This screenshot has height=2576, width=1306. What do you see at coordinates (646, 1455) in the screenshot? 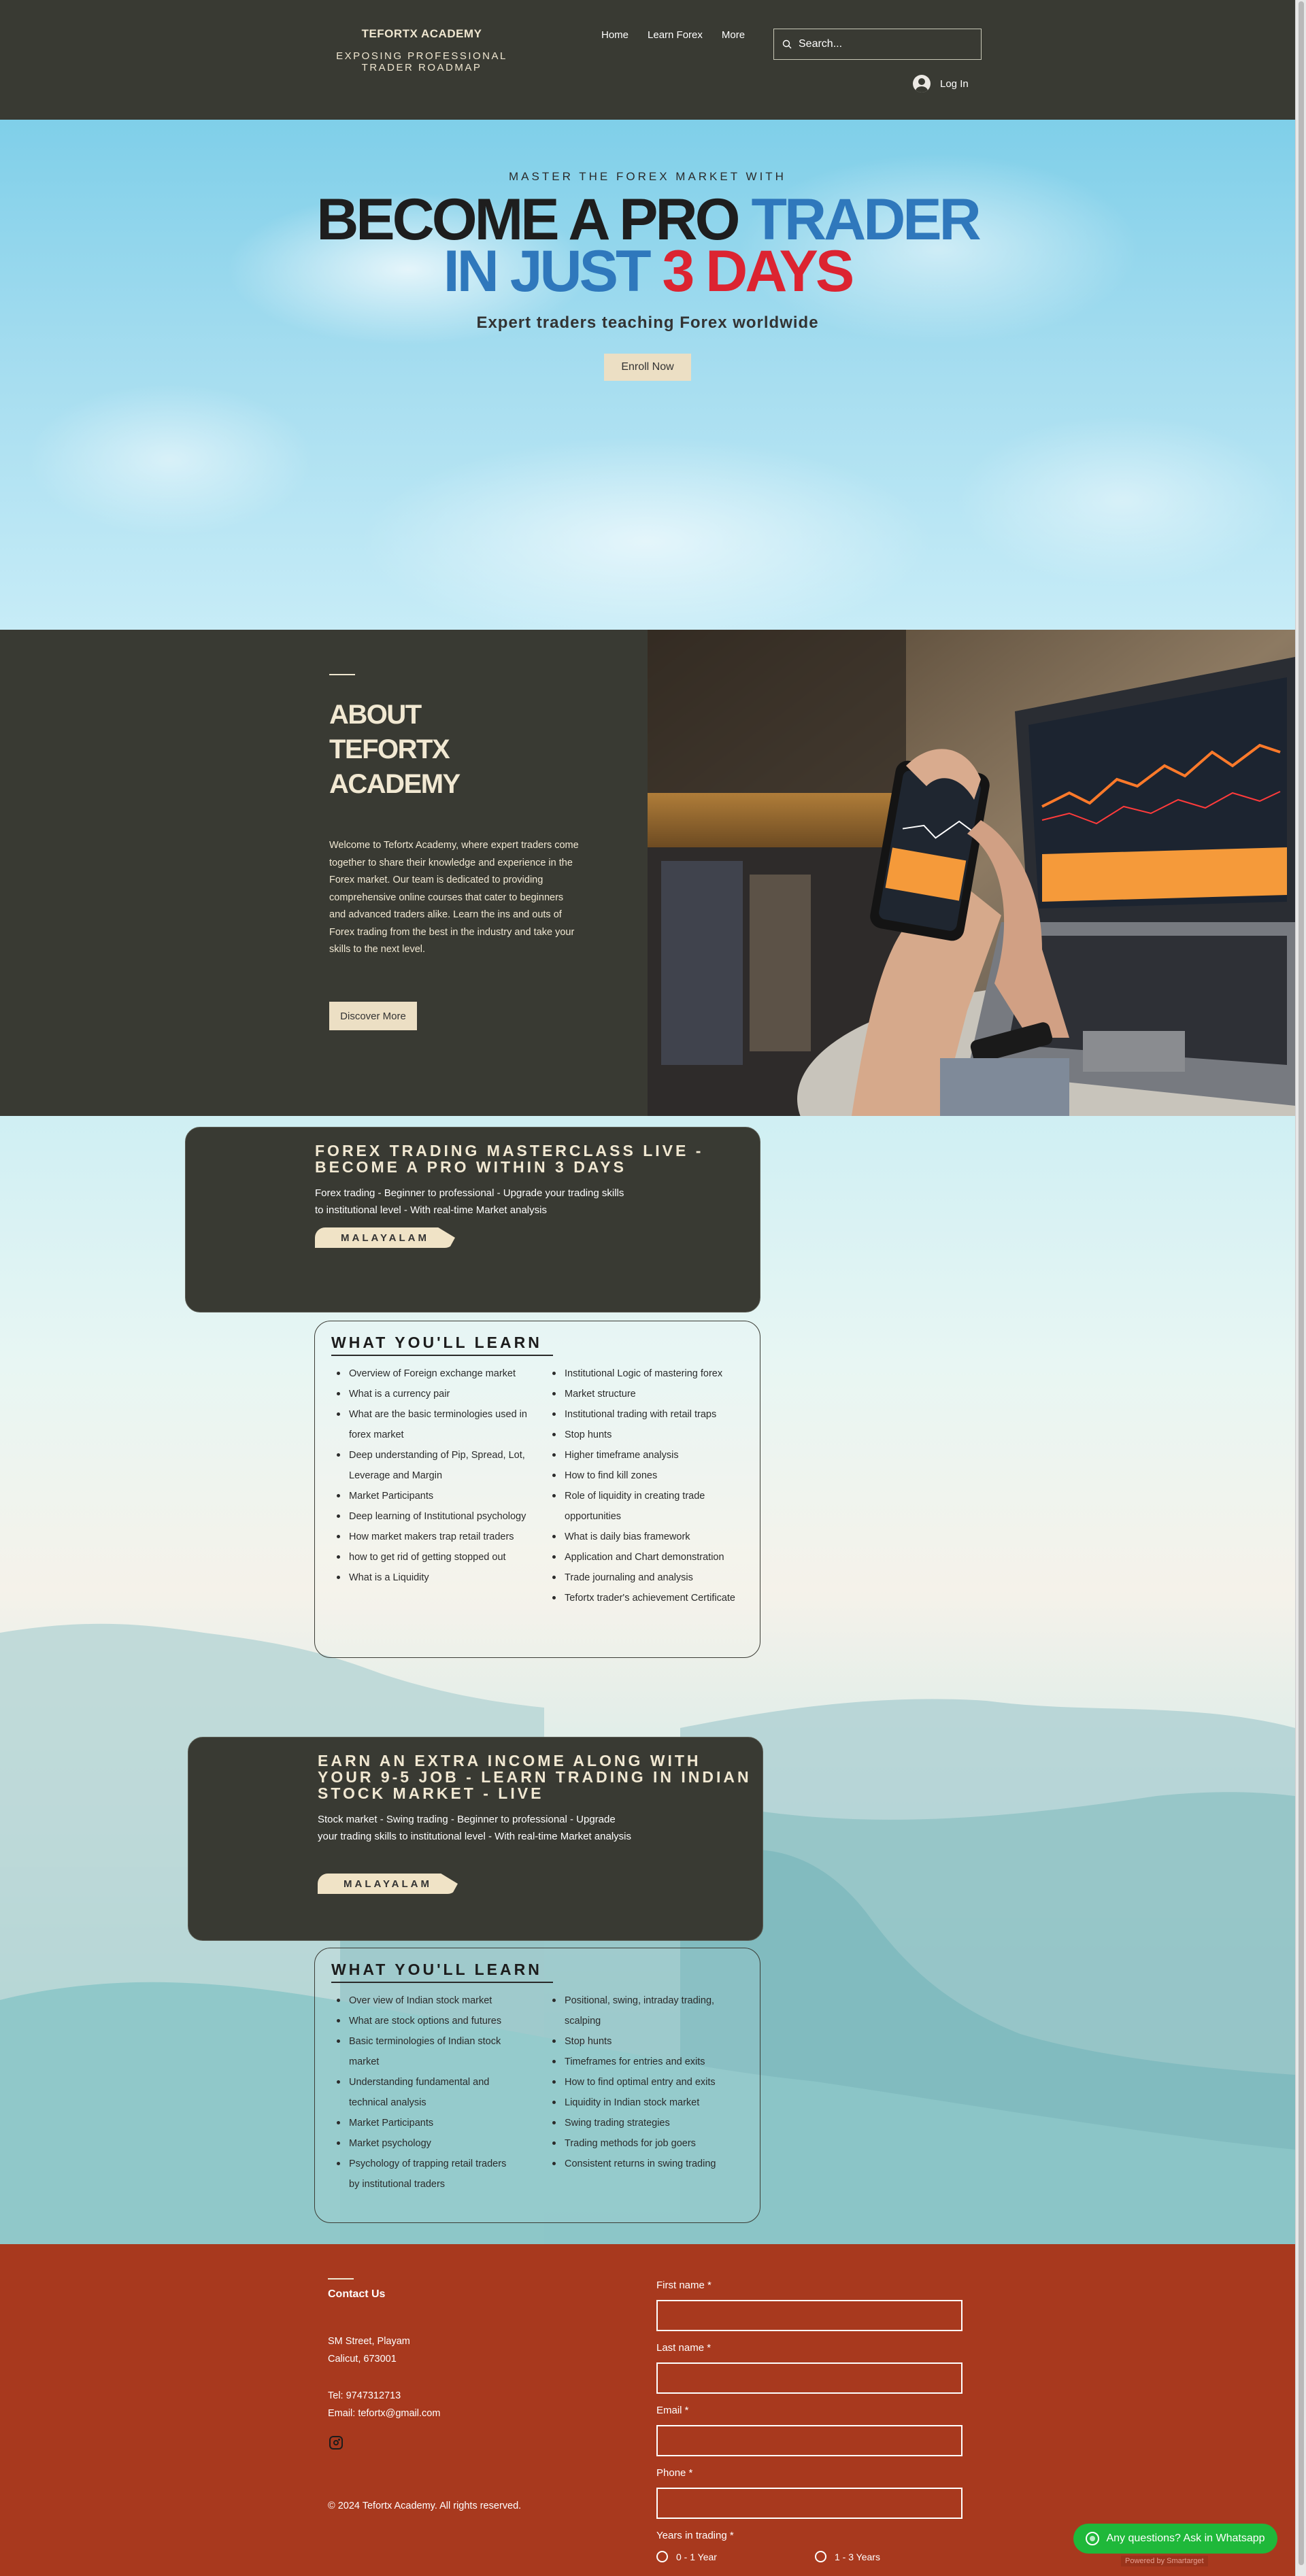
I see `list-item: Higher timeframe analysis` at bounding box center [646, 1455].